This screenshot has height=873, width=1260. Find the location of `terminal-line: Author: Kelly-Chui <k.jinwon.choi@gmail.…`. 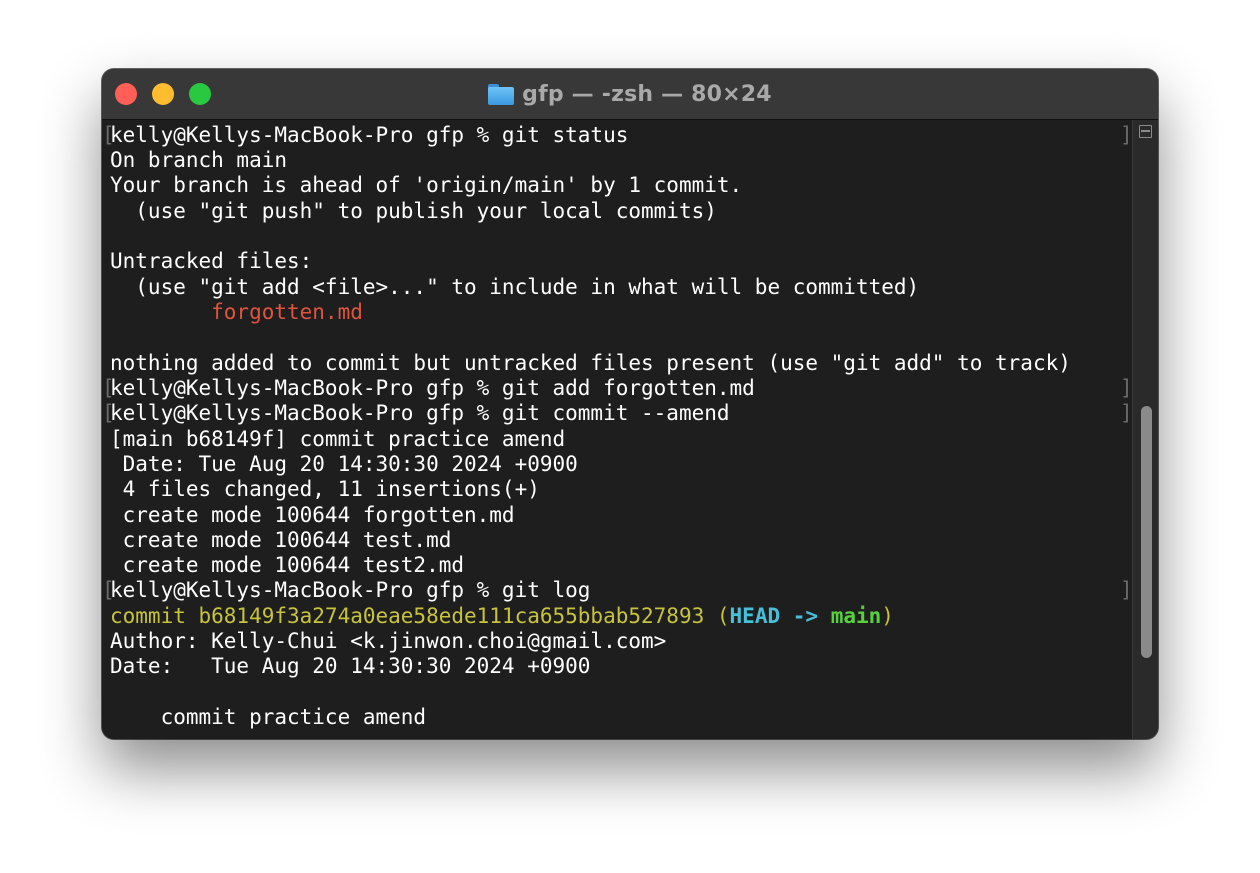

terminal-line: Author: Kelly-Chui <k.jinwon.choi@gmail.… is located at coordinates (388, 641).